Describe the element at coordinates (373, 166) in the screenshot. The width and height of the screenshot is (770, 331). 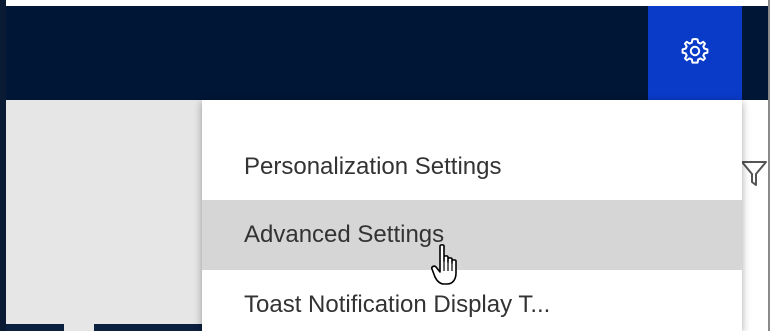
I see `menu-item-label: Personalization Settings` at that location.